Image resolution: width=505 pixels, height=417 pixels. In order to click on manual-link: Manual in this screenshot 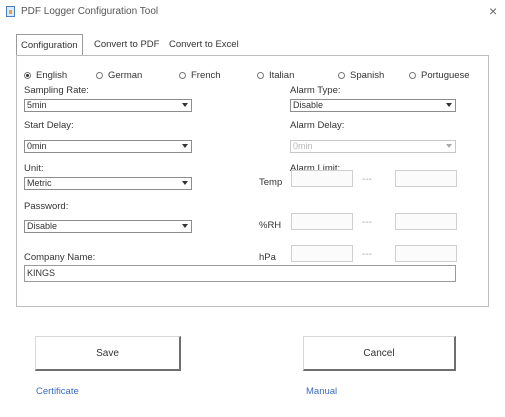, I will do `click(321, 391)`.